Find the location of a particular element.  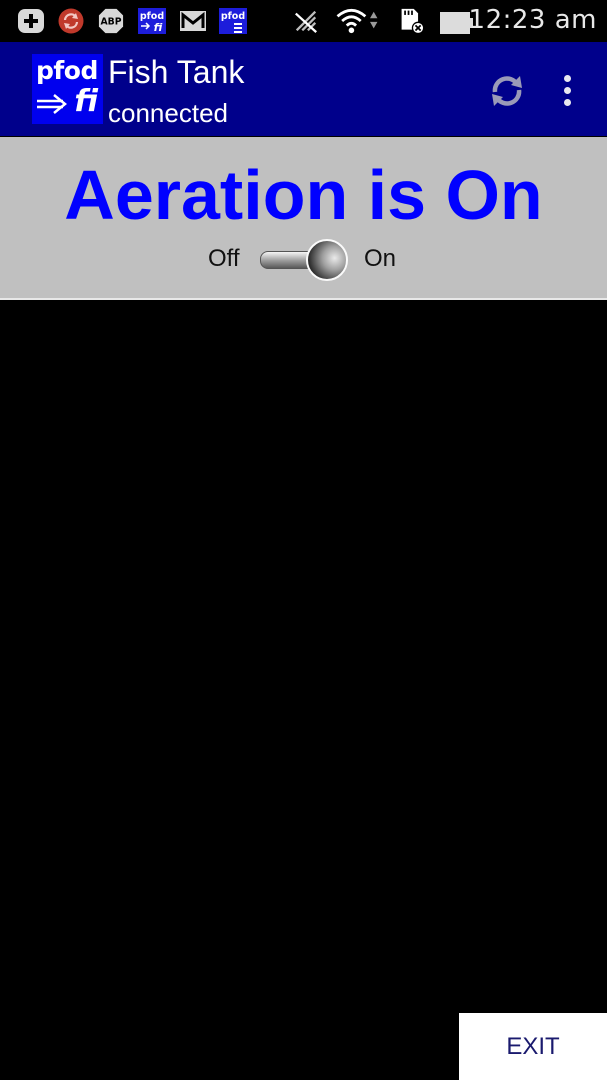

connection-status: connected is located at coordinates (168, 113).